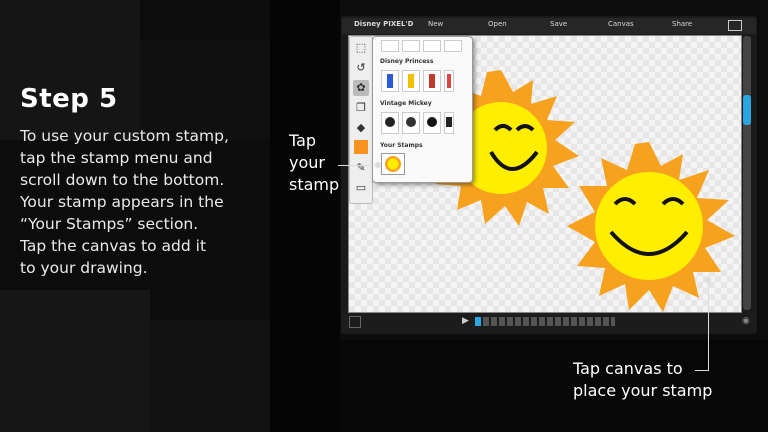  I want to click on menu-save: Save, so click(558, 24).